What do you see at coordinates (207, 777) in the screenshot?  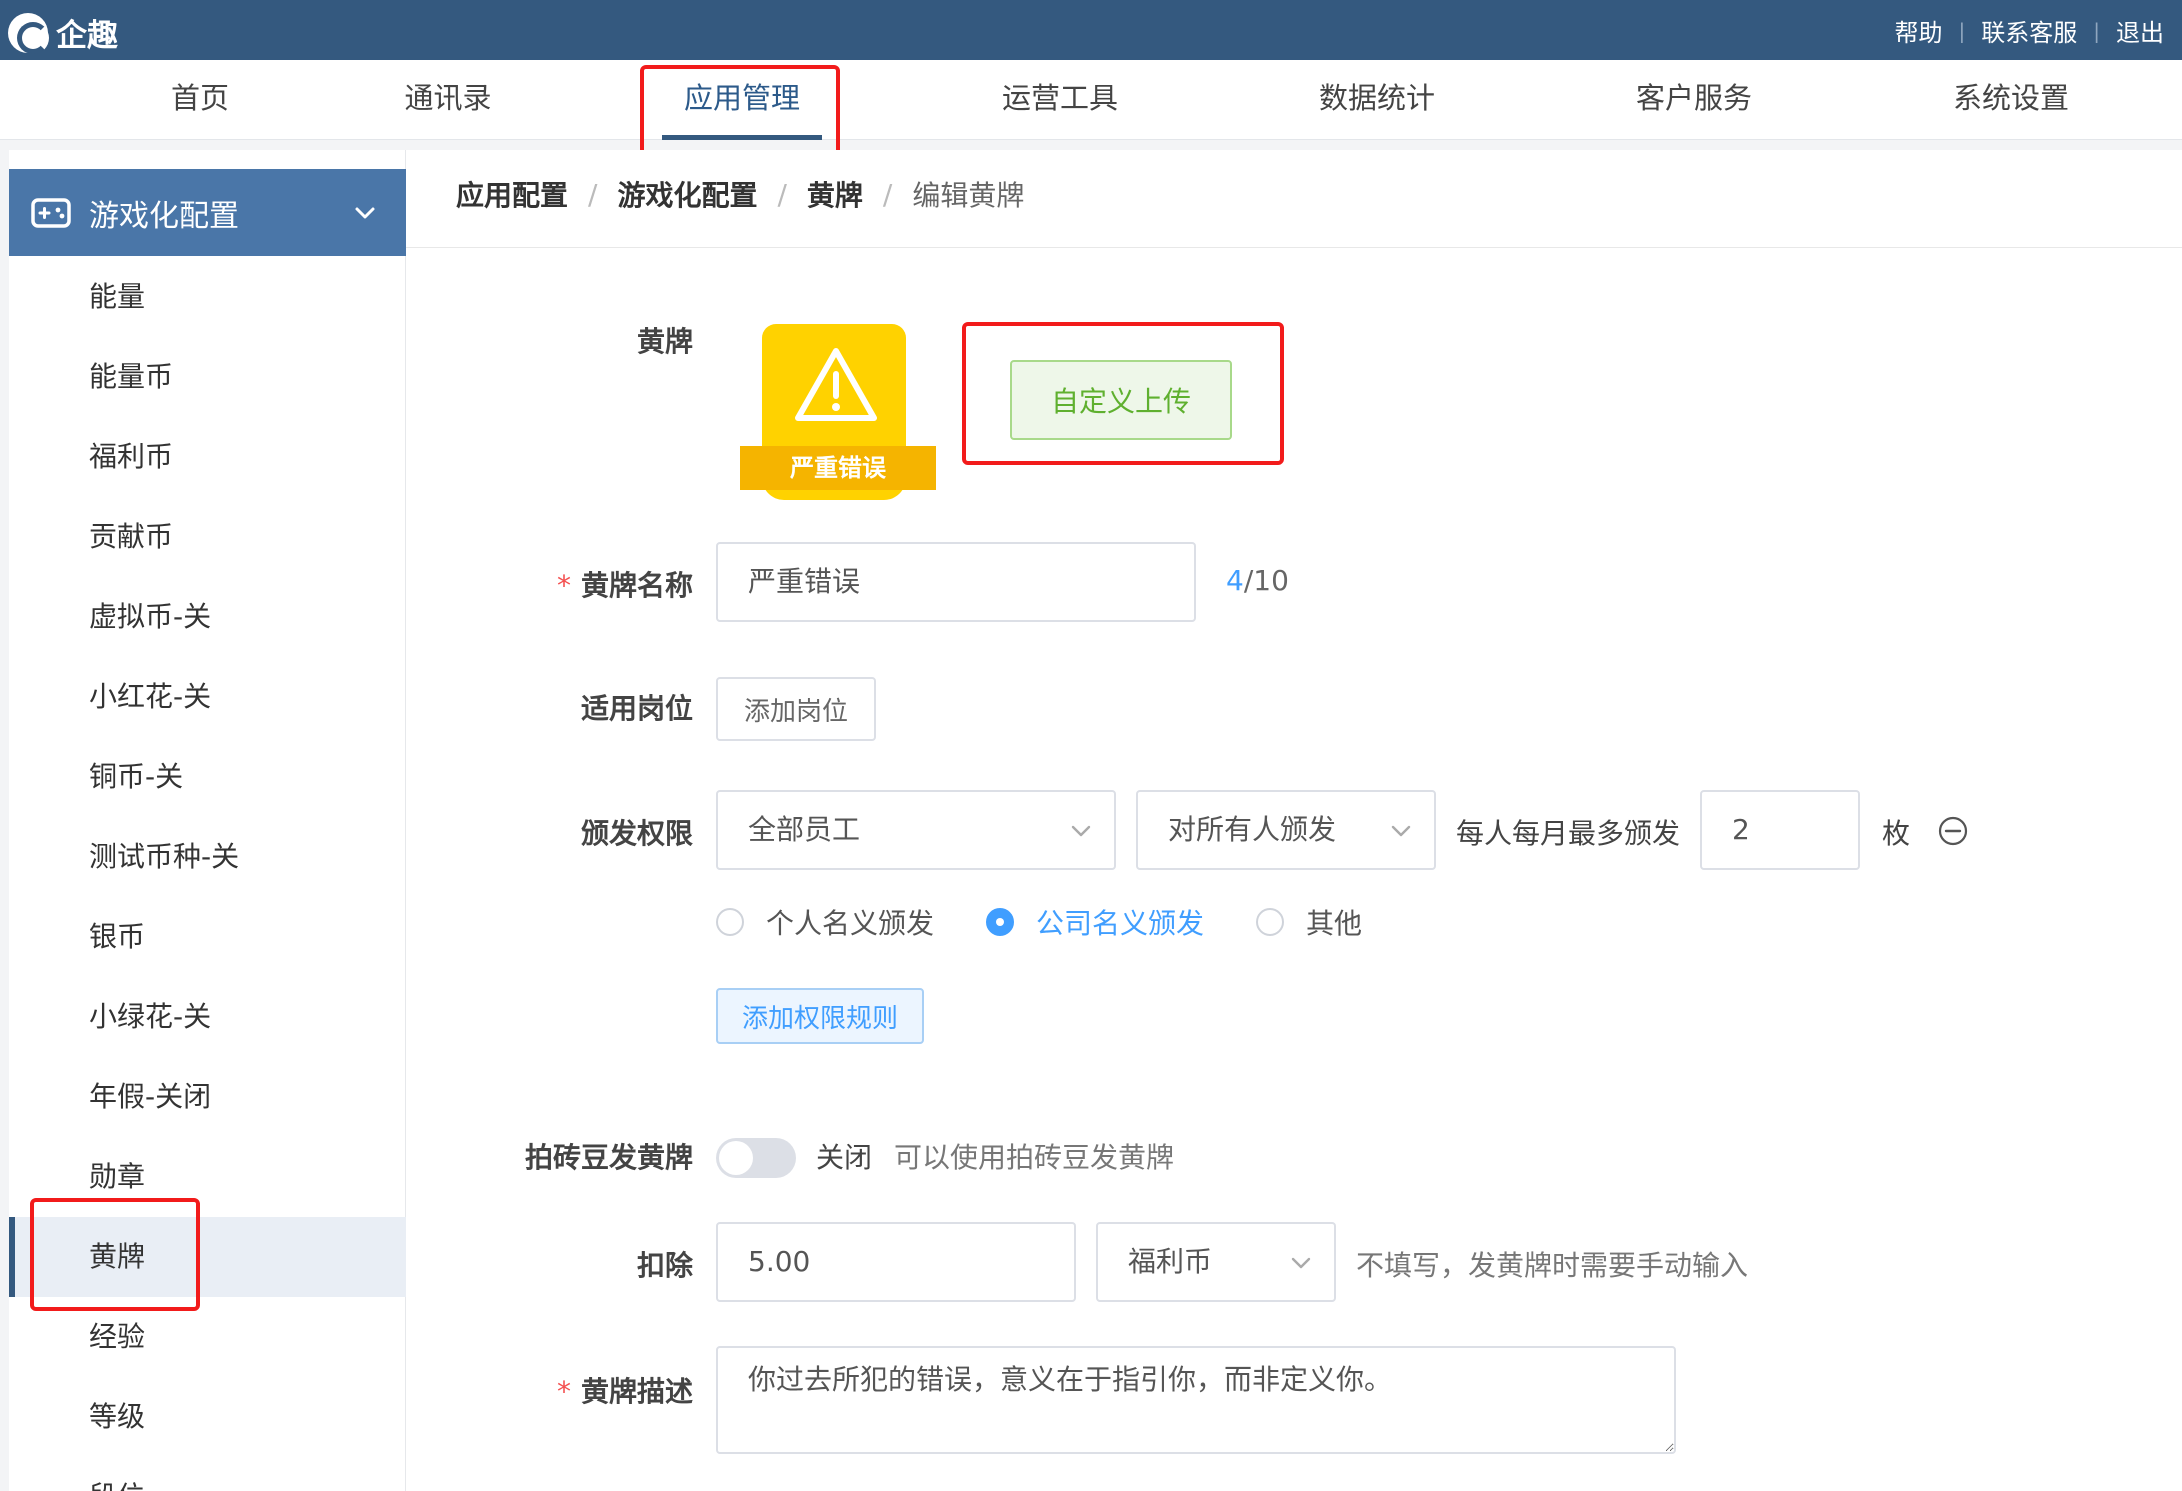 I see `sidebar-item-copper-coin: 铜币-关` at bounding box center [207, 777].